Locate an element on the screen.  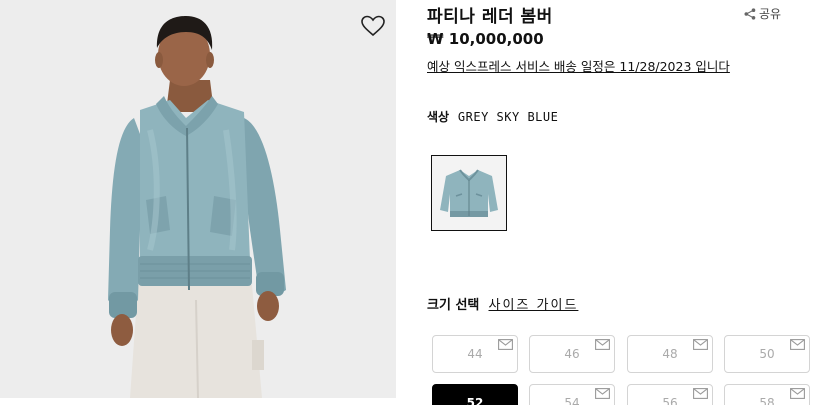
color-swatch-grey-sky-blue is located at coordinates (469, 193).